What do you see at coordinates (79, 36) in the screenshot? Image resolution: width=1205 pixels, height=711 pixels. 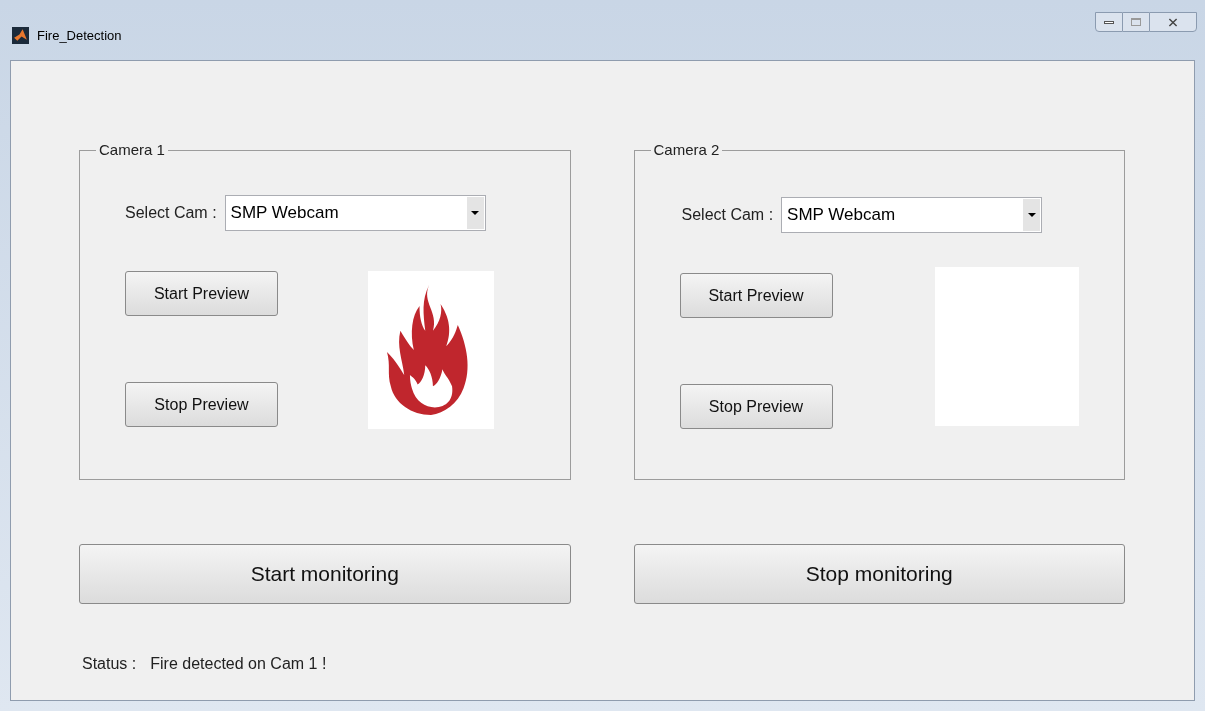 I see `window-title: Fire_Detection` at bounding box center [79, 36].